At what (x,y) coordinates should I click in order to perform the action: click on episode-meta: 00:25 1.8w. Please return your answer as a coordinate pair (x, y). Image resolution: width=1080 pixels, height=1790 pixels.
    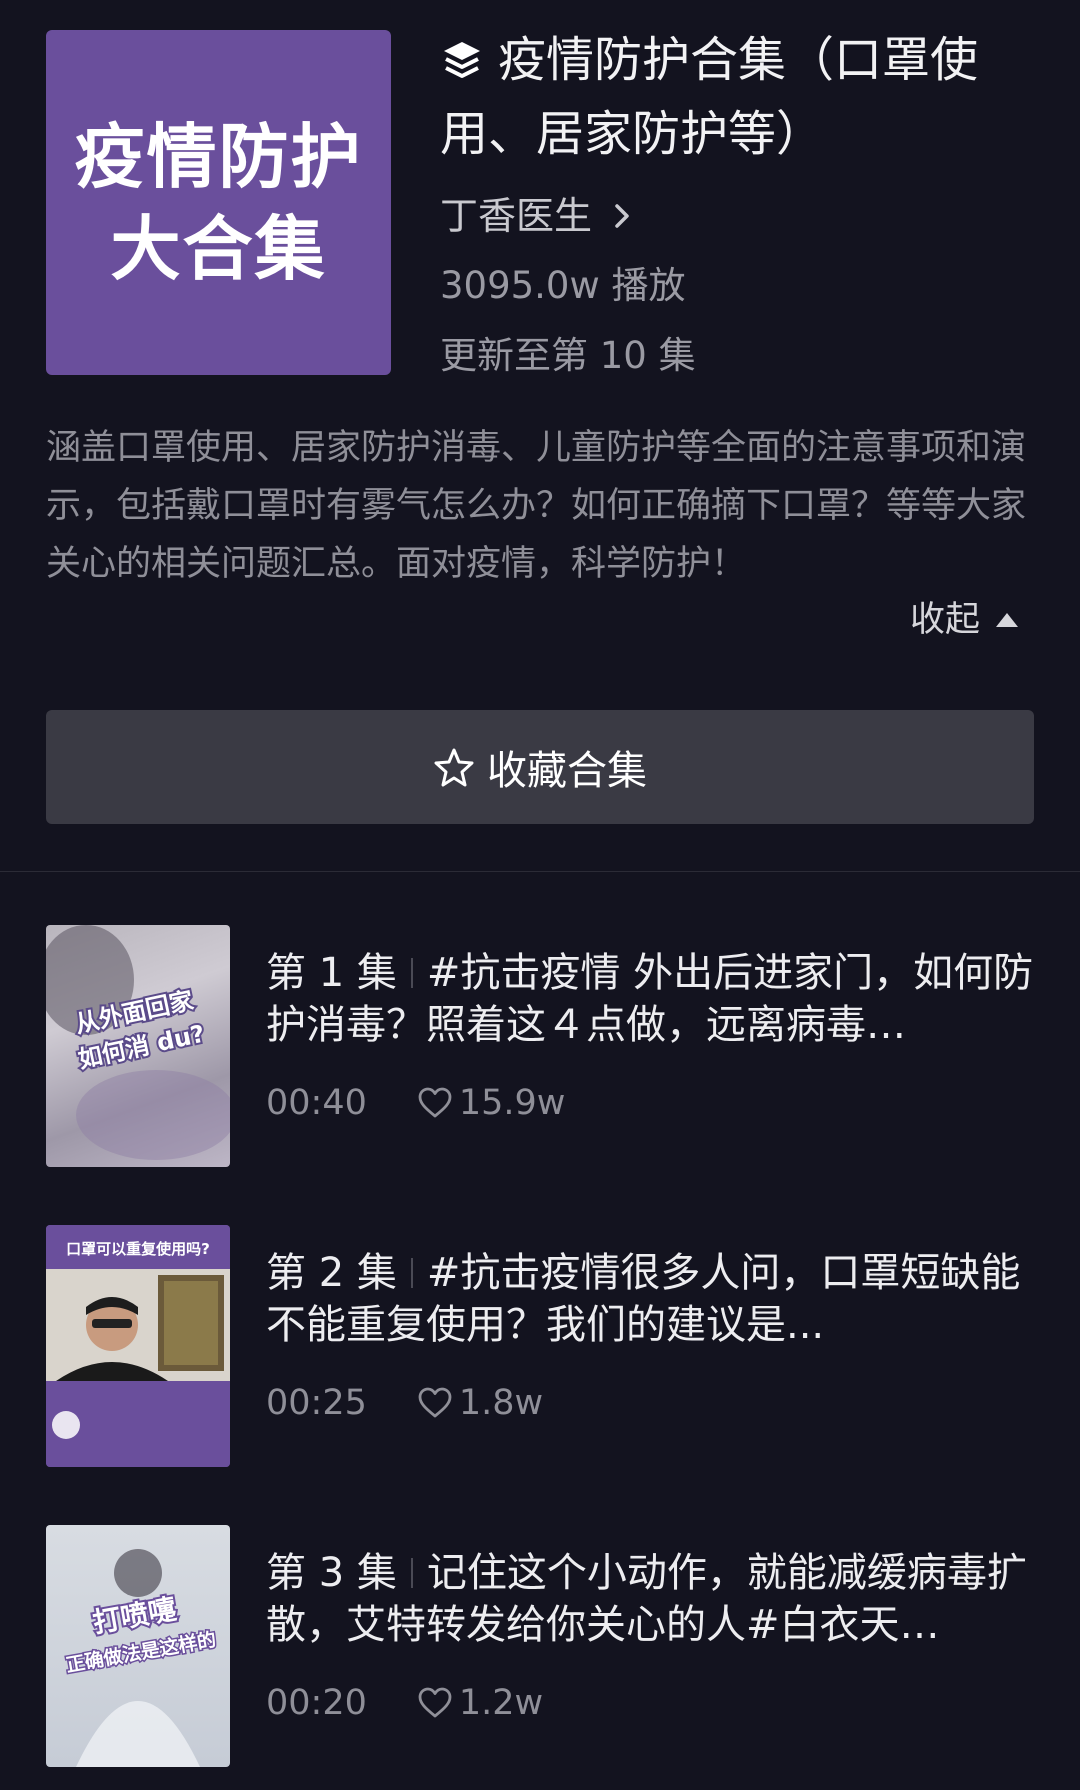
    Looking at the image, I should click on (663, 1403).